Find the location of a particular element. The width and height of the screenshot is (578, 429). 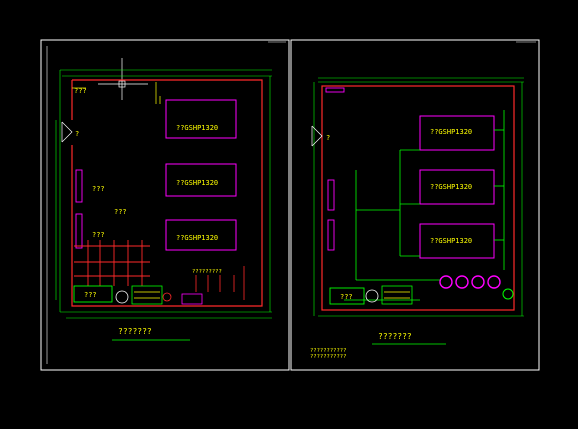

left-control-box-label: ??? is located at coordinates (90, 295).